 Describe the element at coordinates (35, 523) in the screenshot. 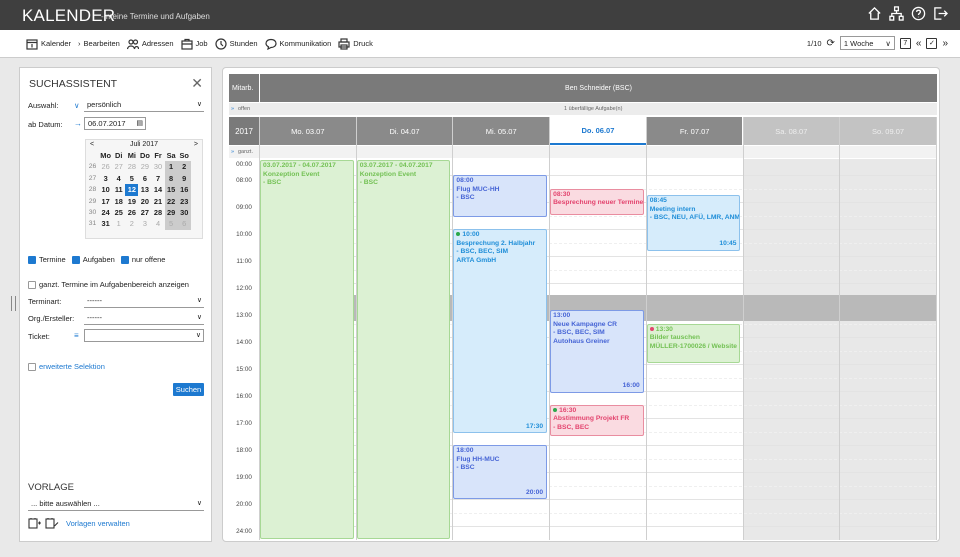

I see `template-add-icon` at that location.